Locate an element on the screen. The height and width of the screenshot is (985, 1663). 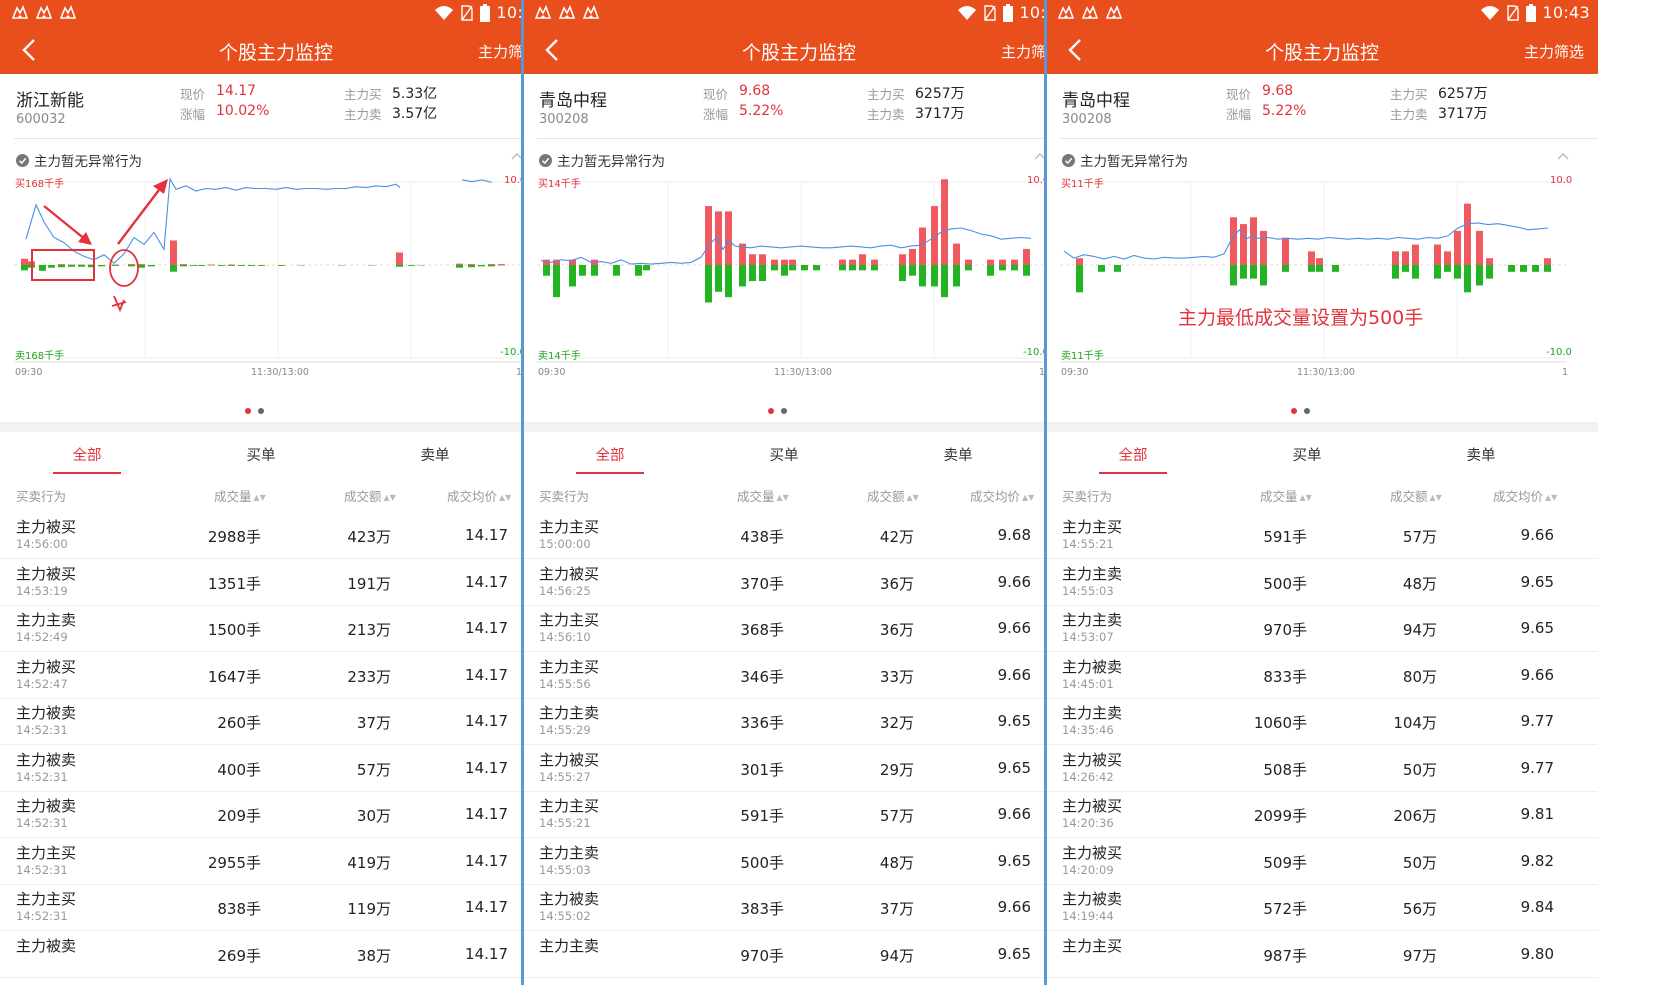
page-title: 个股主力监控 is located at coordinates (1321, 53).